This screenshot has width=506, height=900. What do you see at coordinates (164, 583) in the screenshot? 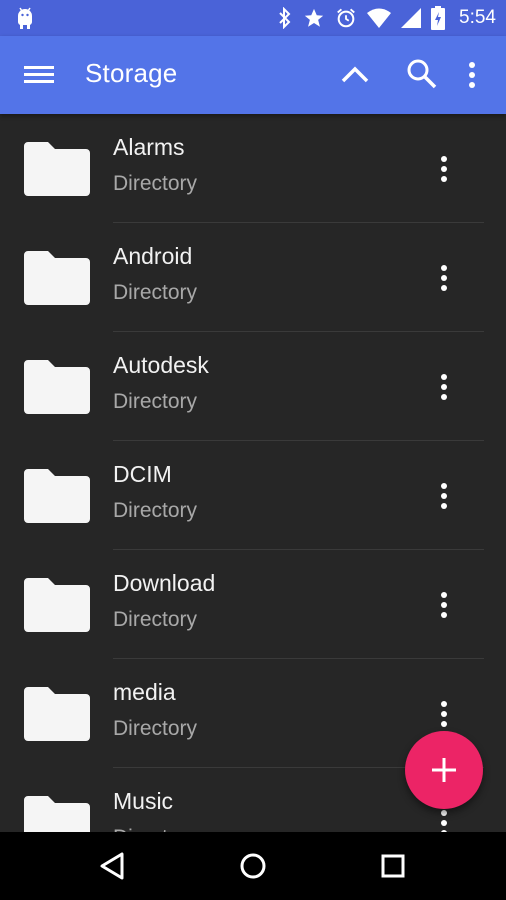
I see `file-name: Download` at bounding box center [164, 583].